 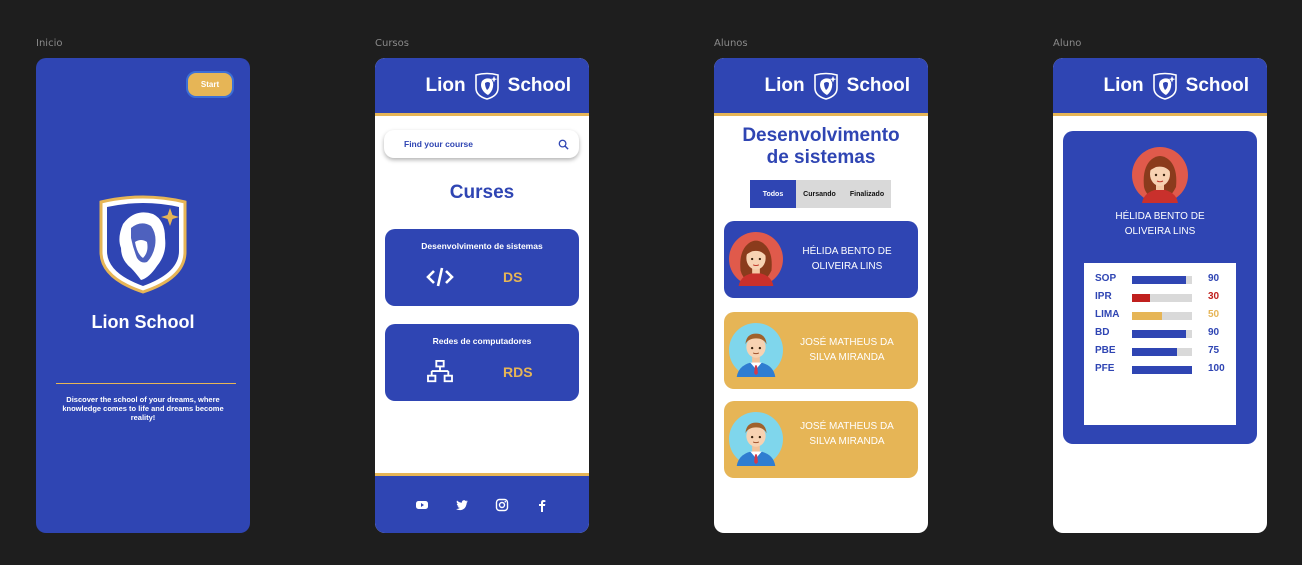 I want to click on grades-panel: SOP 90 IPR 30 LIMA 50 BD 90 PBE 75 PFE 100, so click(x=1160, y=344).